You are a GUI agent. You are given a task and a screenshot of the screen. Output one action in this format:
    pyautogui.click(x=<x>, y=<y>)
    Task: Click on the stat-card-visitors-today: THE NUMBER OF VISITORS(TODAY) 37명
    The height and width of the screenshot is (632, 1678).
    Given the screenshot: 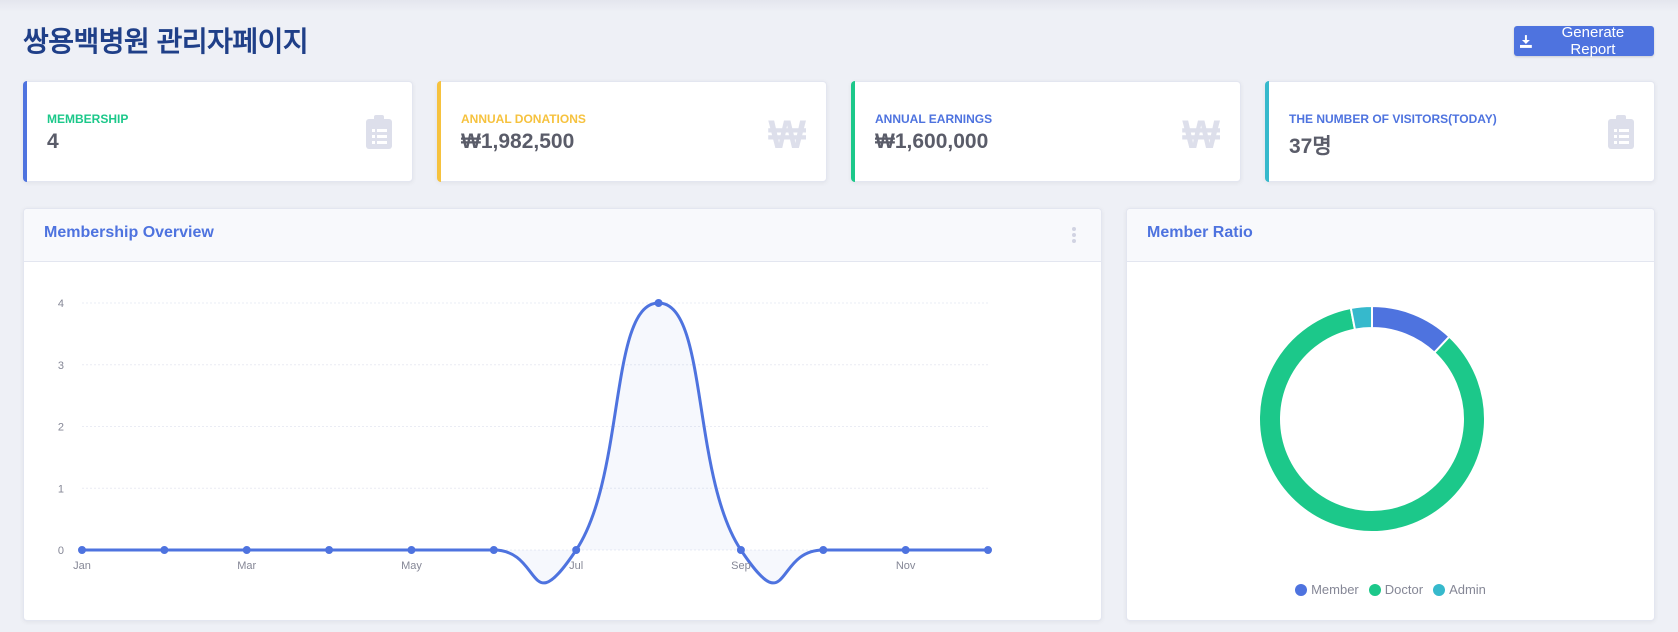 What is the action you would take?
    pyautogui.click(x=1460, y=131)
    